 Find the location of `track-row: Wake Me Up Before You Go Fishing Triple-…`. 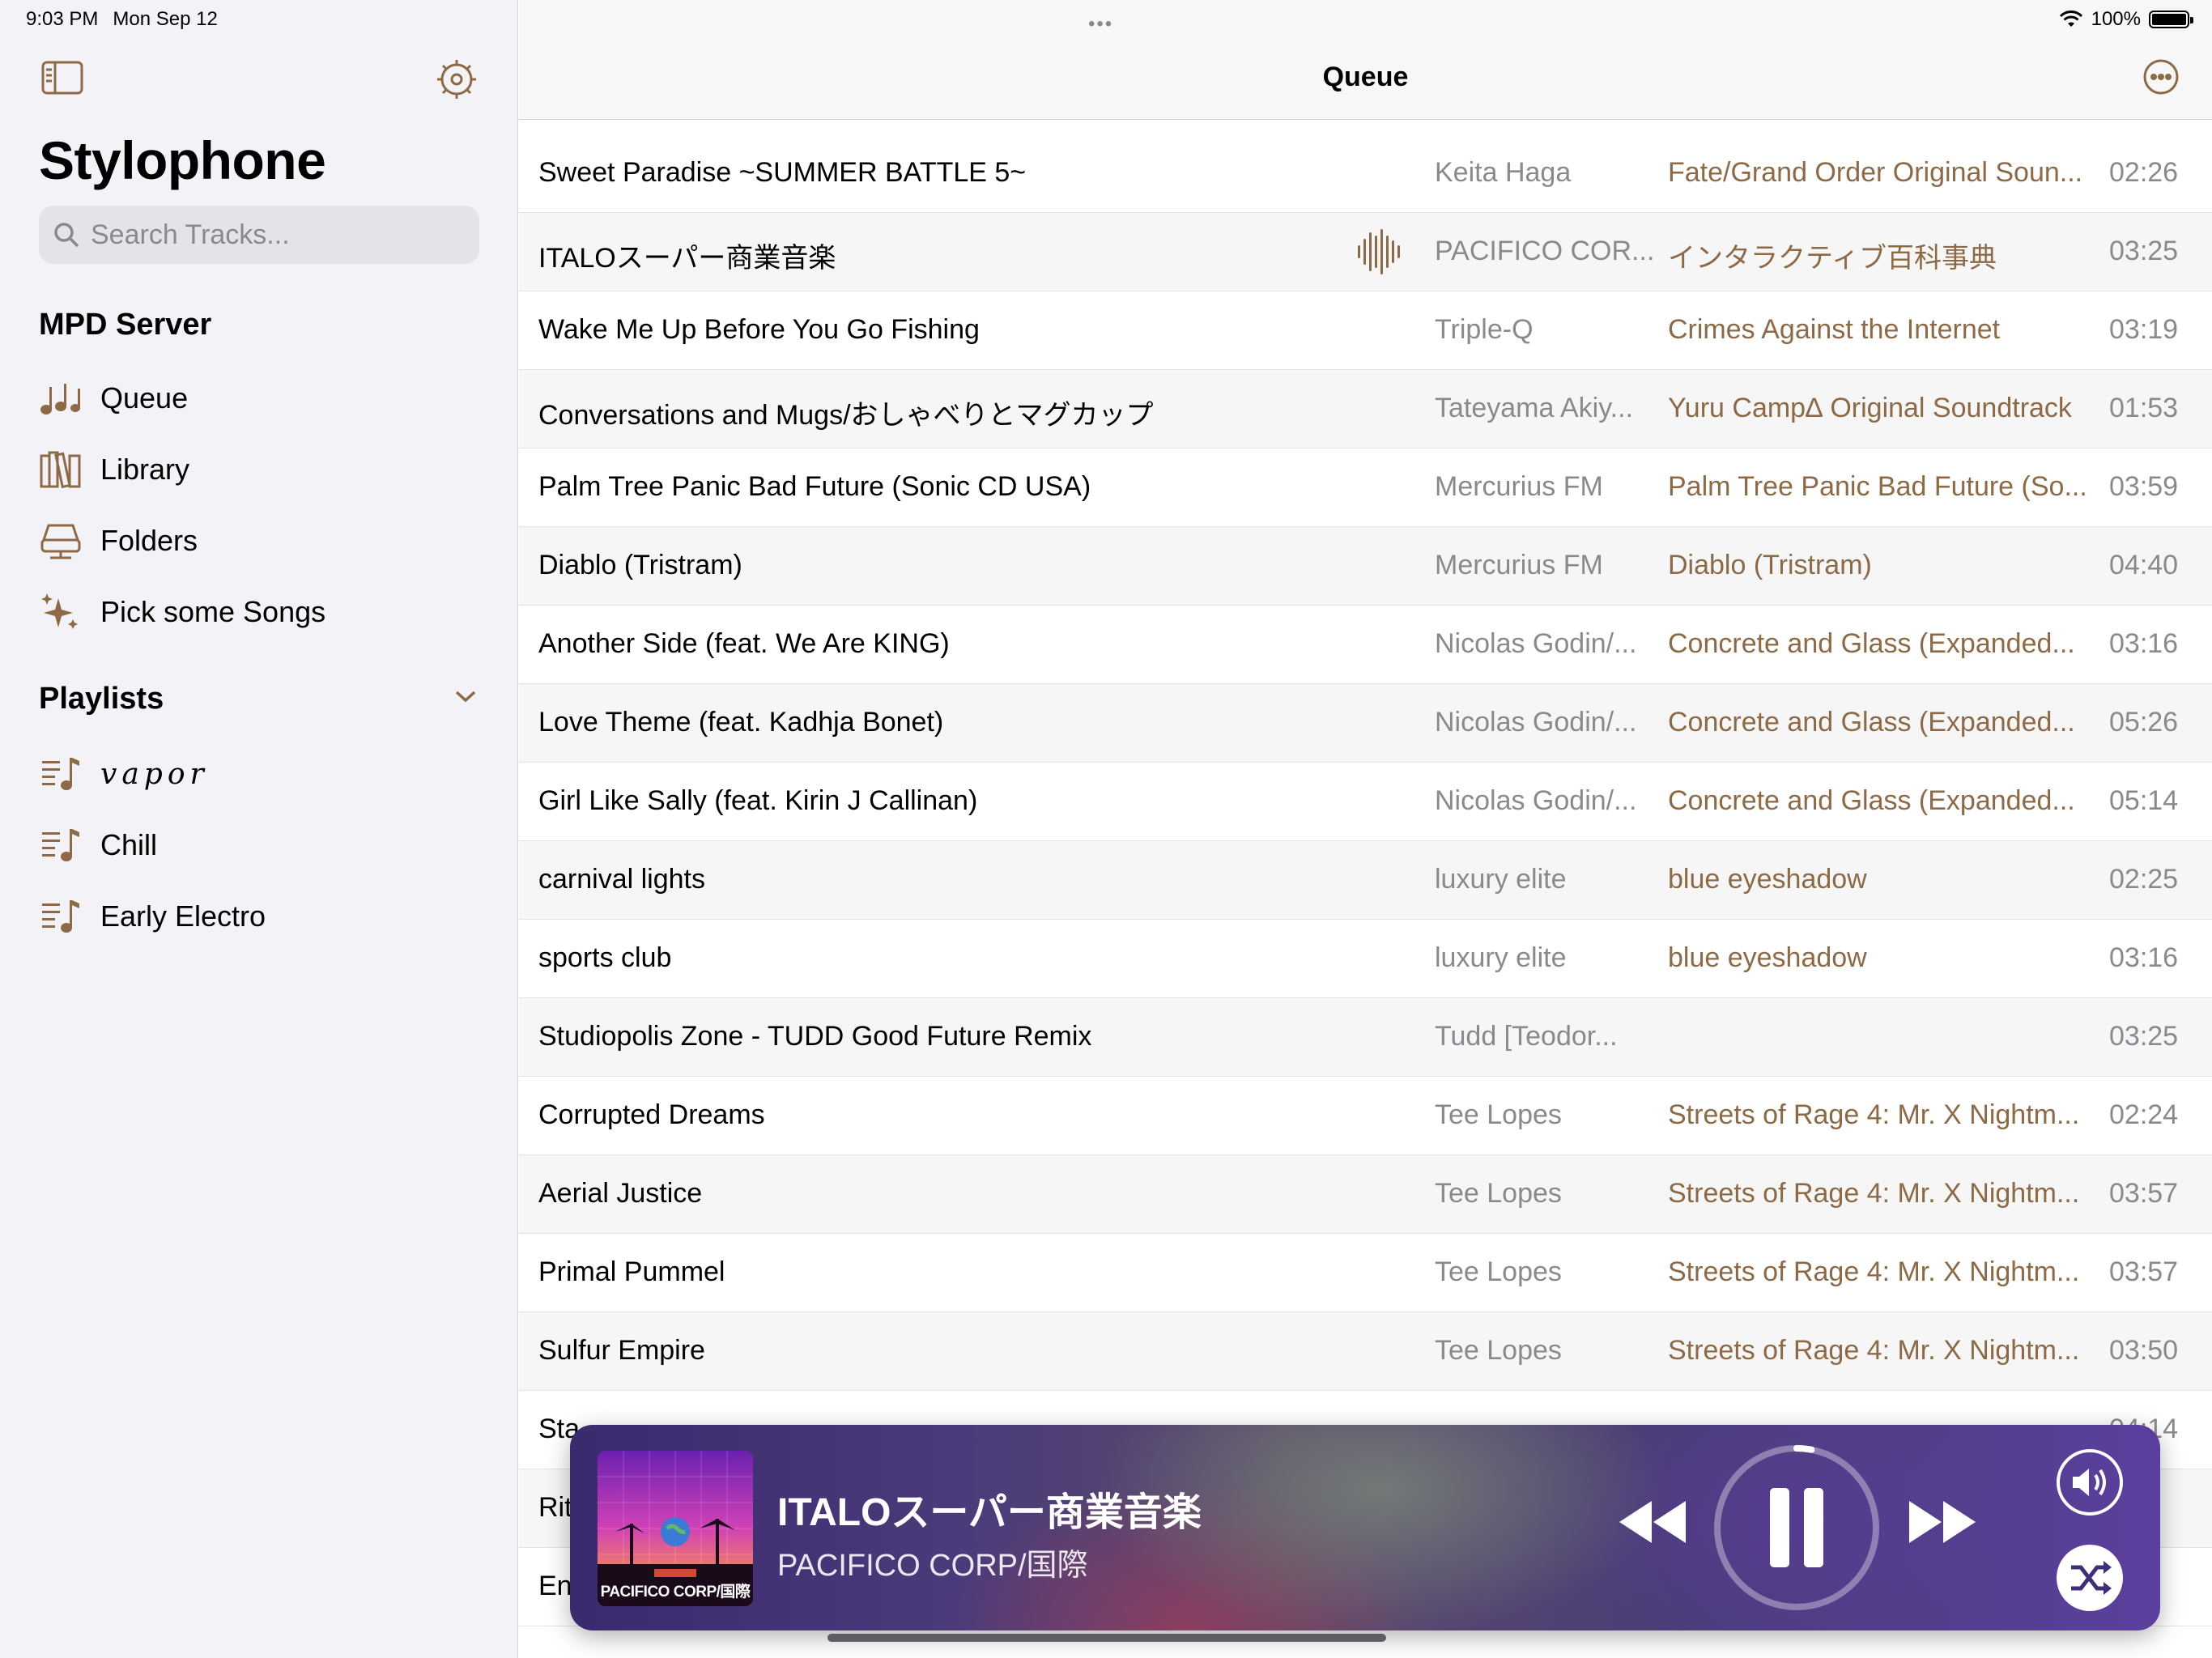

track-row: Wake Me Up Before You Go Fishing Triple-… is located at coordinates (1365, 330).